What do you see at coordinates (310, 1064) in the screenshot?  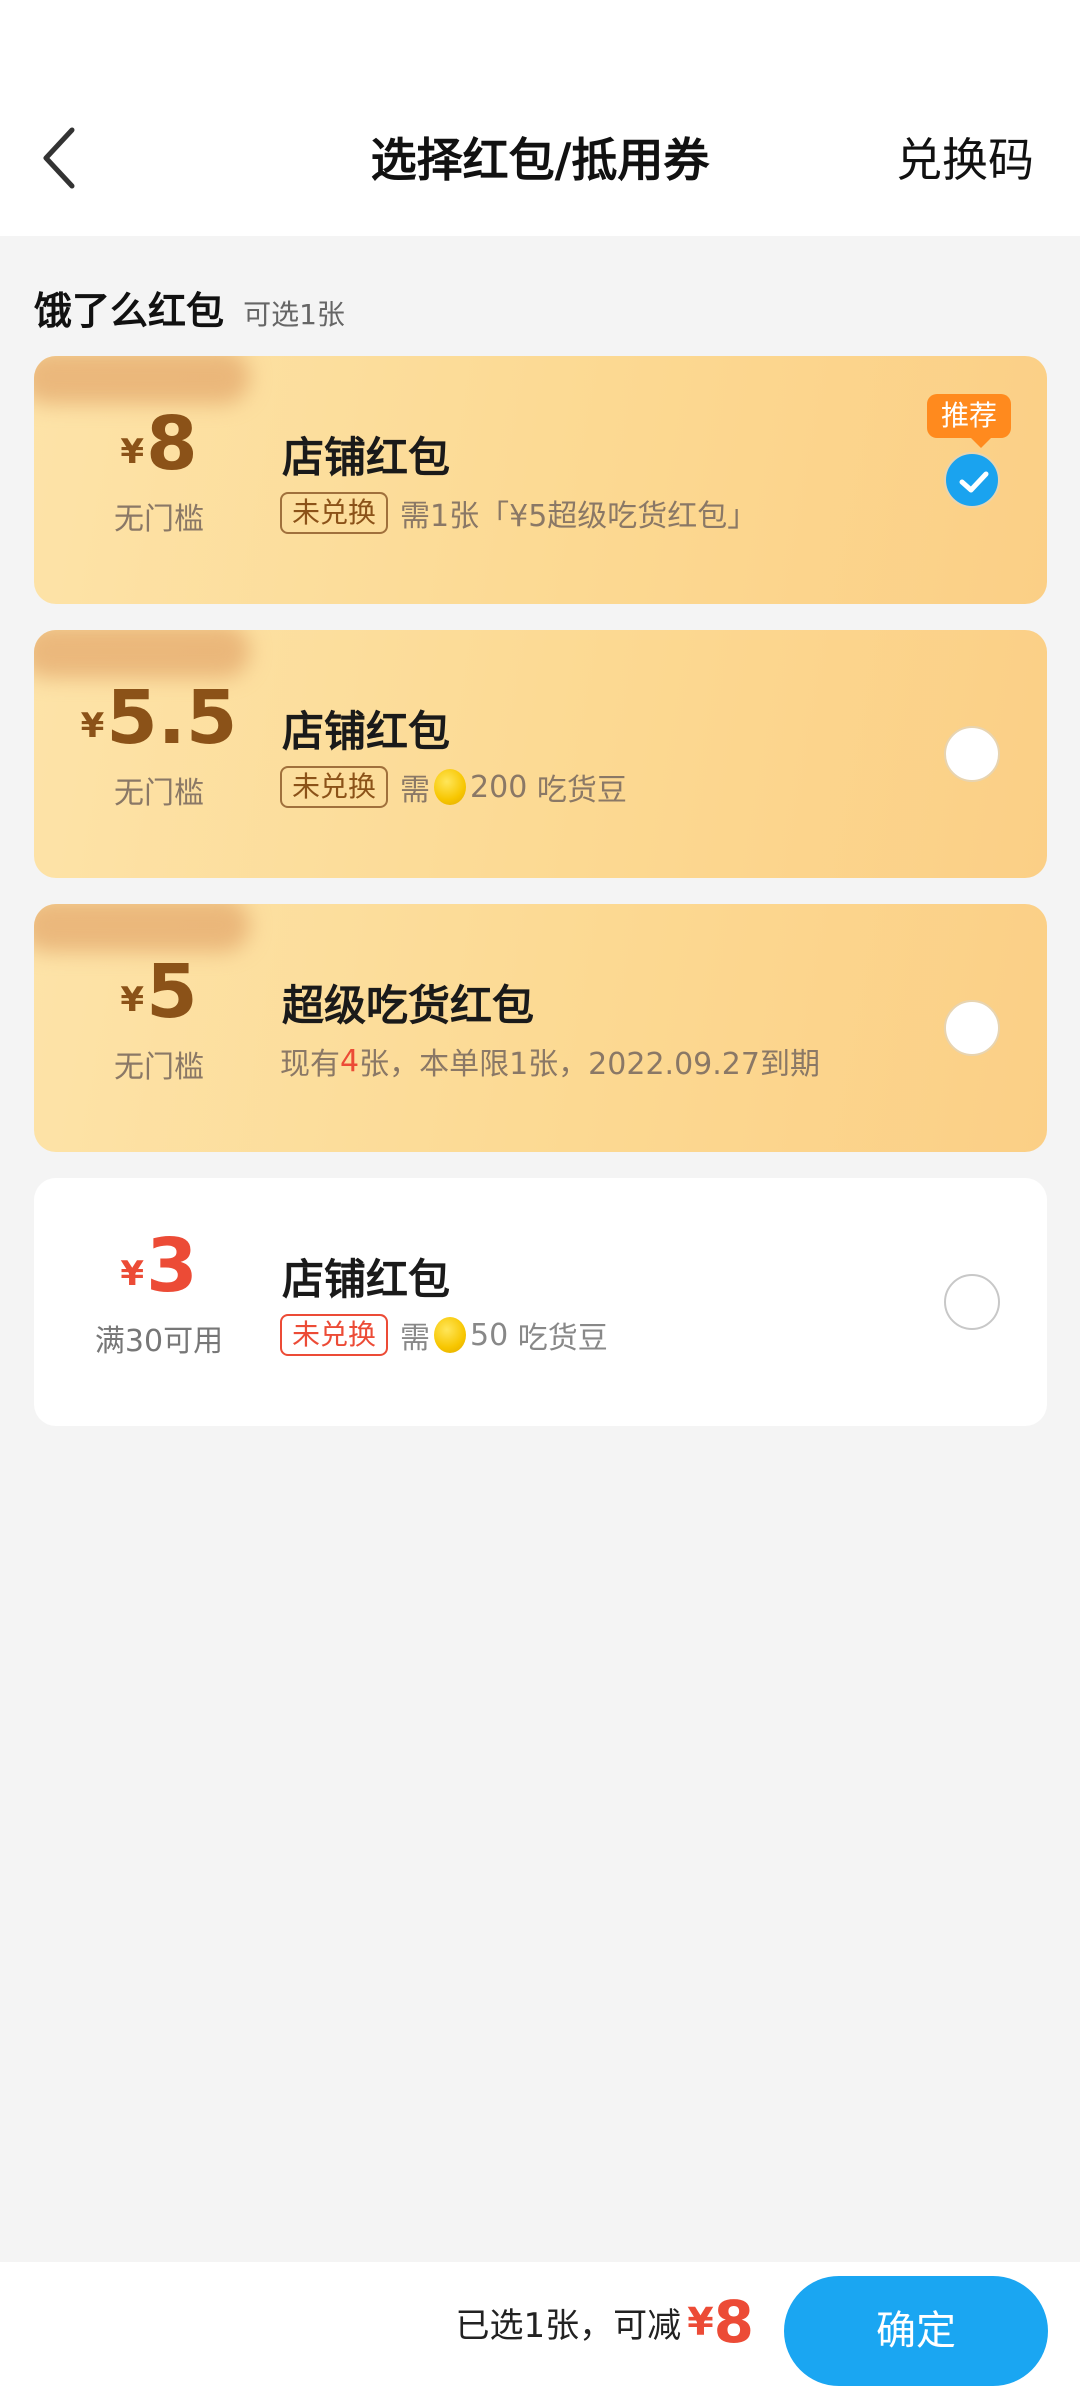 I see `desc-text: 现有` at bounding box center [310, 1064].